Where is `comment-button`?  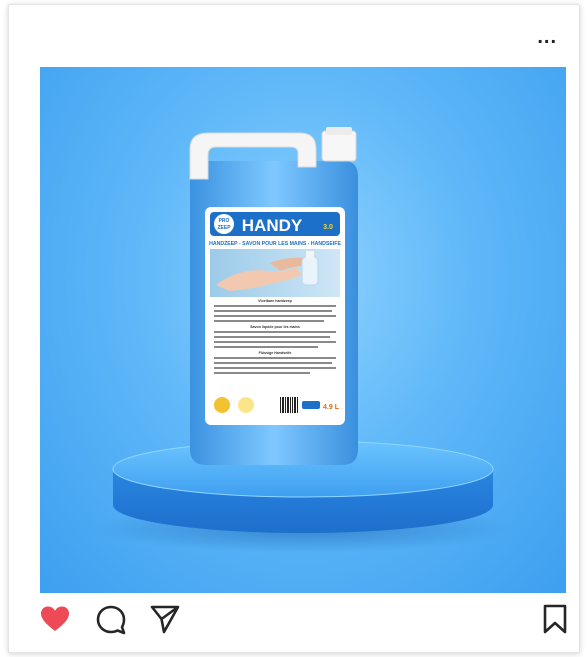 comment-button is located at coordinates (111, 619).